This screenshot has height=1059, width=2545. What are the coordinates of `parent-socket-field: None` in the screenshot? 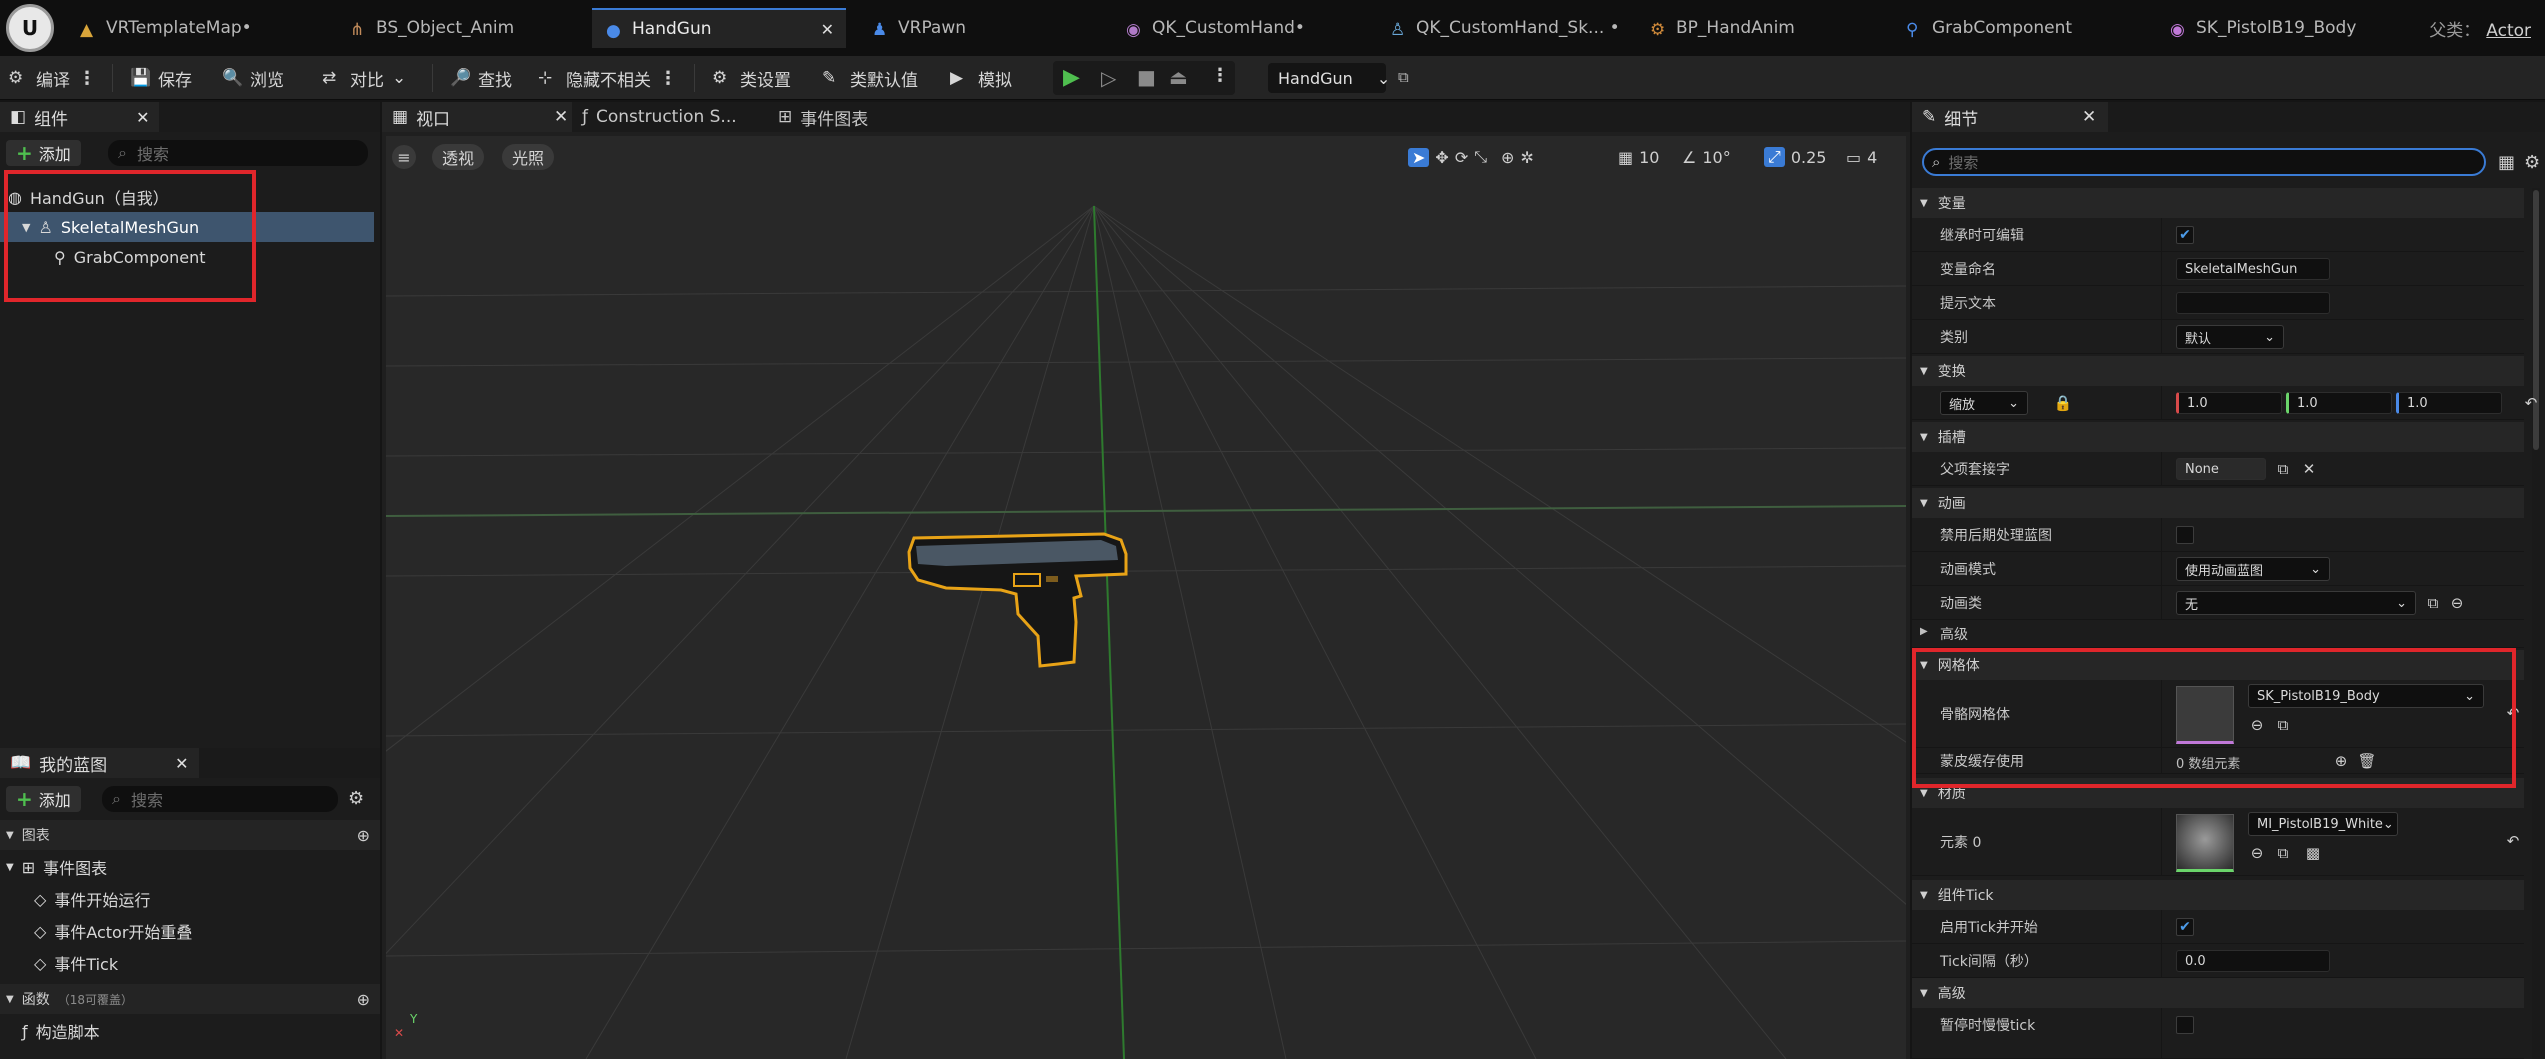 It's located at (2221, 469).